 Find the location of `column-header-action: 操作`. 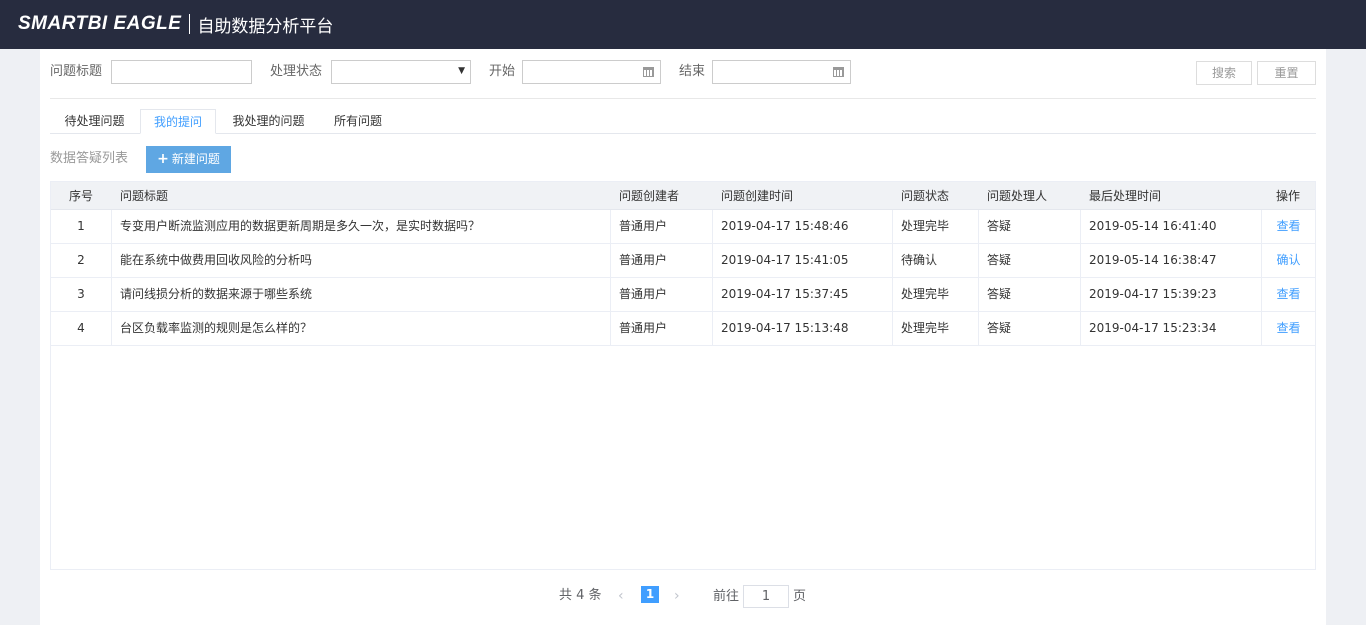

column-header-action: 操作 is located at coordinates (1288, 196).